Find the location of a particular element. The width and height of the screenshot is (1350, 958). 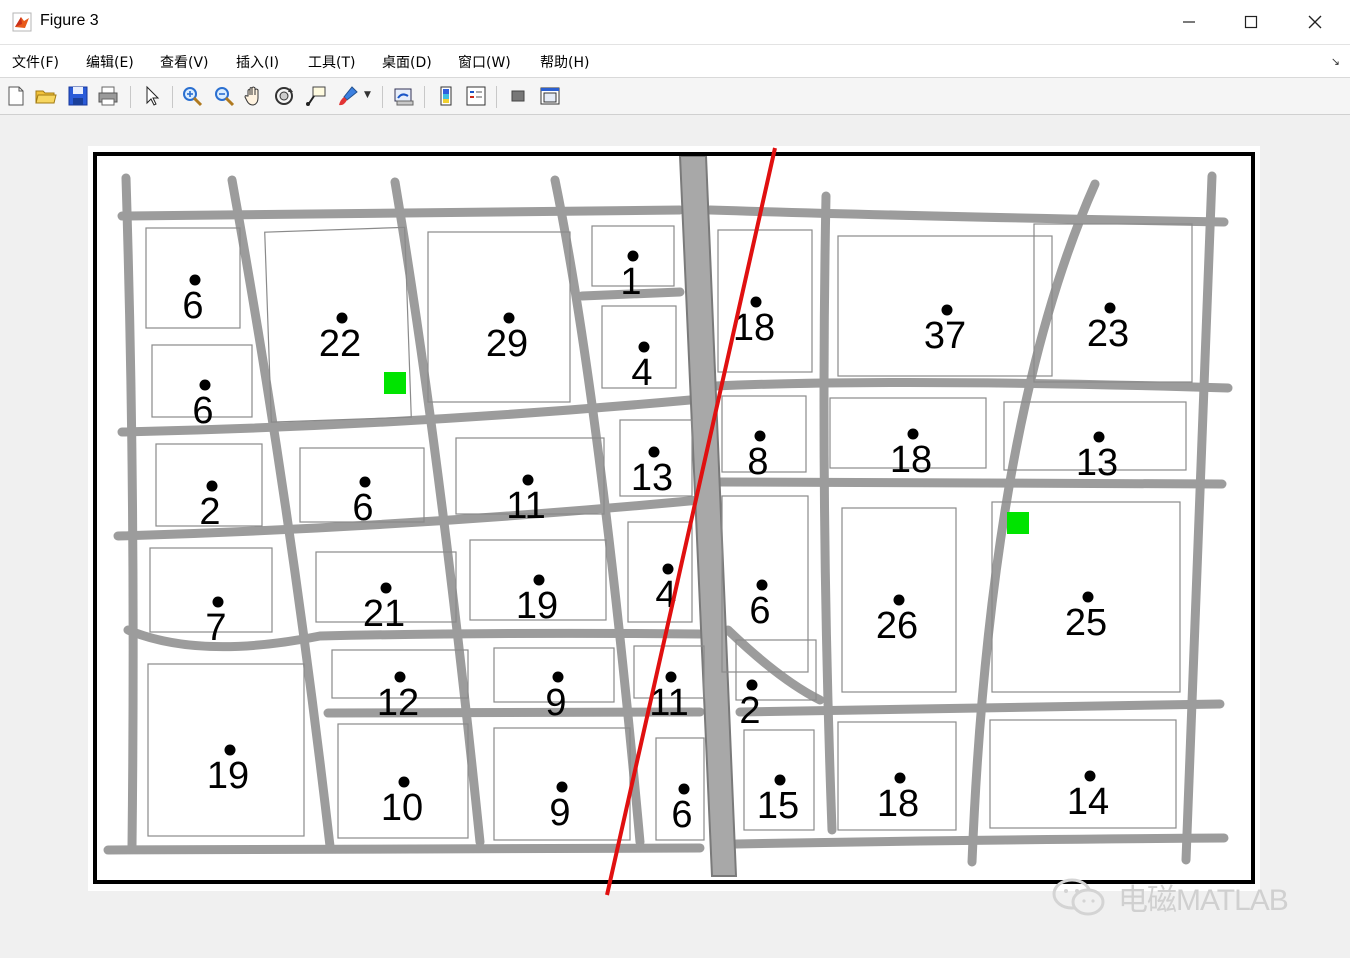

block-label: 15 is located at coordinates (778, 806).